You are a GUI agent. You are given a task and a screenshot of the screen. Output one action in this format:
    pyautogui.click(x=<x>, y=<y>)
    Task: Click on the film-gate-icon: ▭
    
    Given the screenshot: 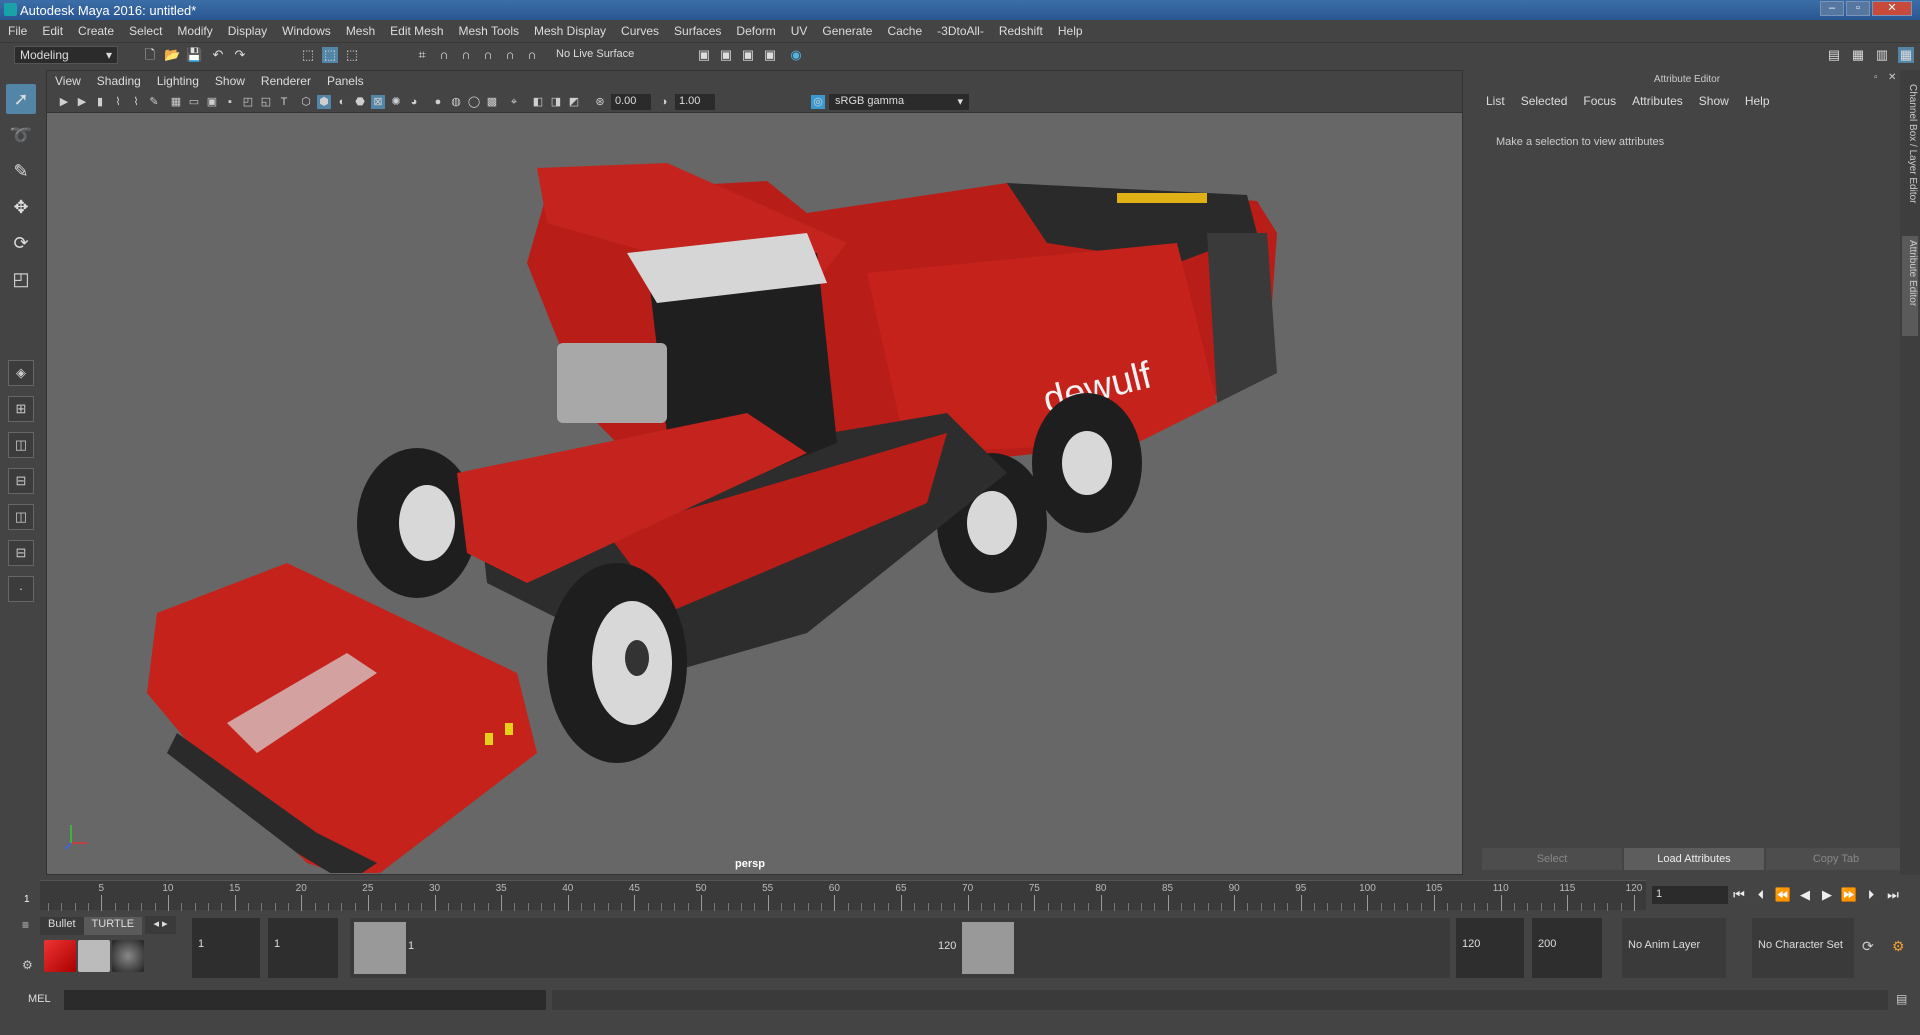 What is the action you would take?
    pyautogui.click(x=194, y=102)
    